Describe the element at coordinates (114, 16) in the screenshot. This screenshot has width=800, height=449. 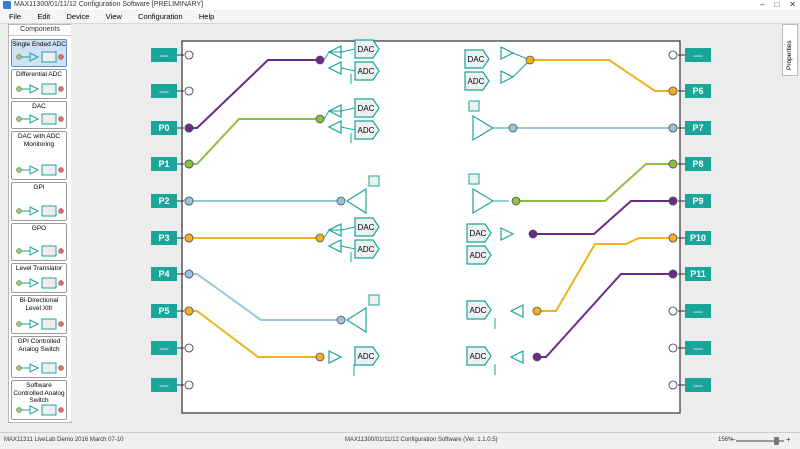
I see `menu-view: View` at that location.